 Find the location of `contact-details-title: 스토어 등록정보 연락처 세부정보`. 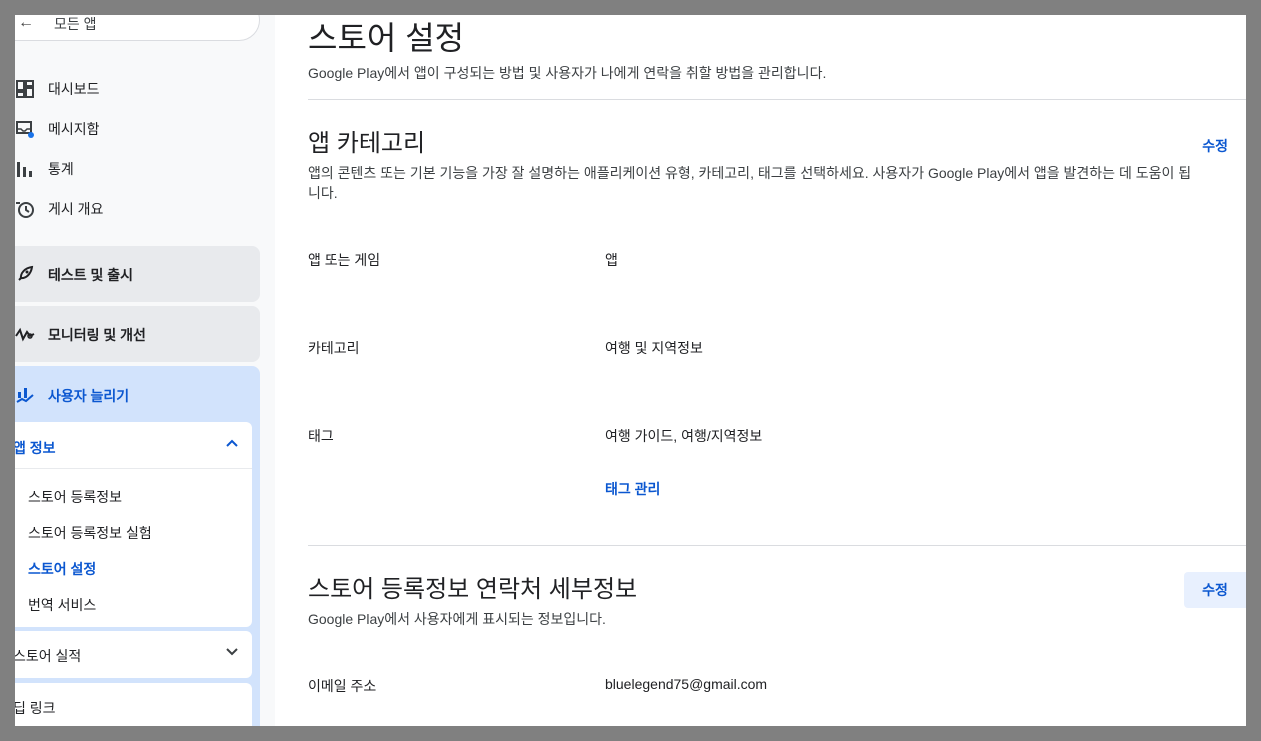

contact-details-title: 스토어 등록정보 연락처 세부정보 is located at coordinates (473, 589).